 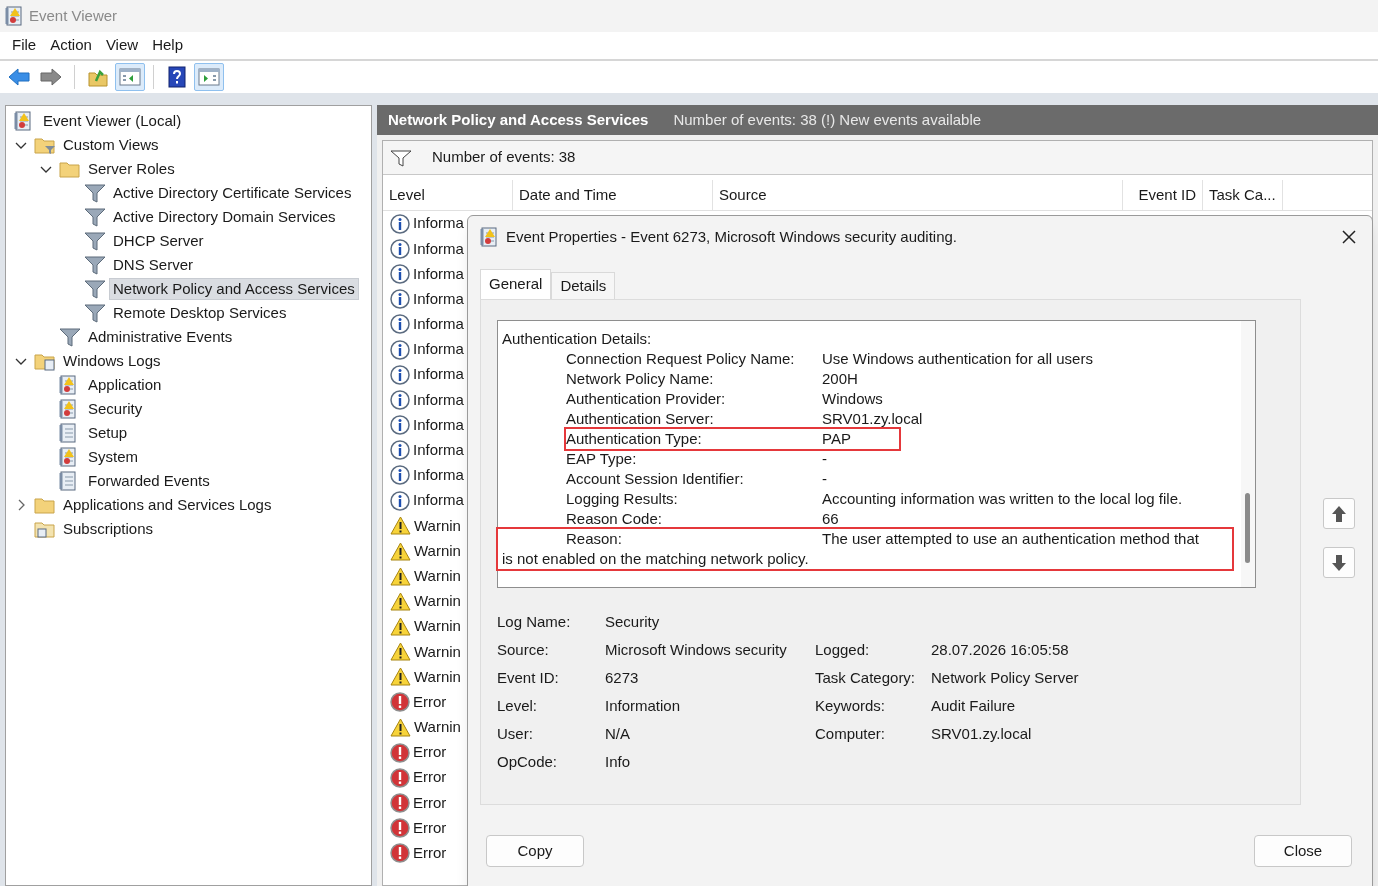 What do you see at coordinates (71, 45) in the screenshot?
I see `menu-item: Action` at bounding box center [71, 45].